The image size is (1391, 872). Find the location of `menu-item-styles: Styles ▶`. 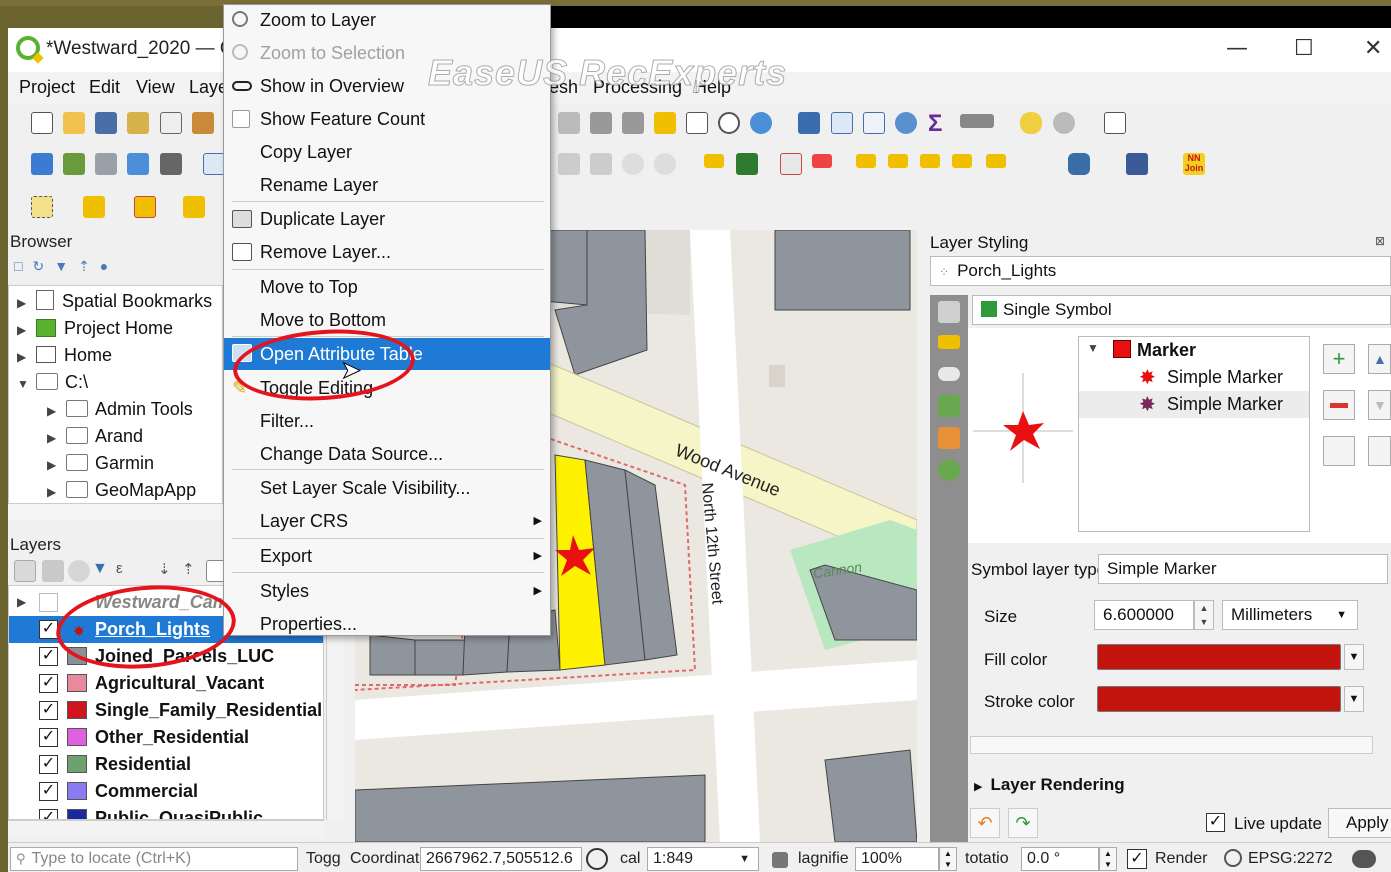

menu-item-styles: Styles ▶ is located at coordinates (387, 591).